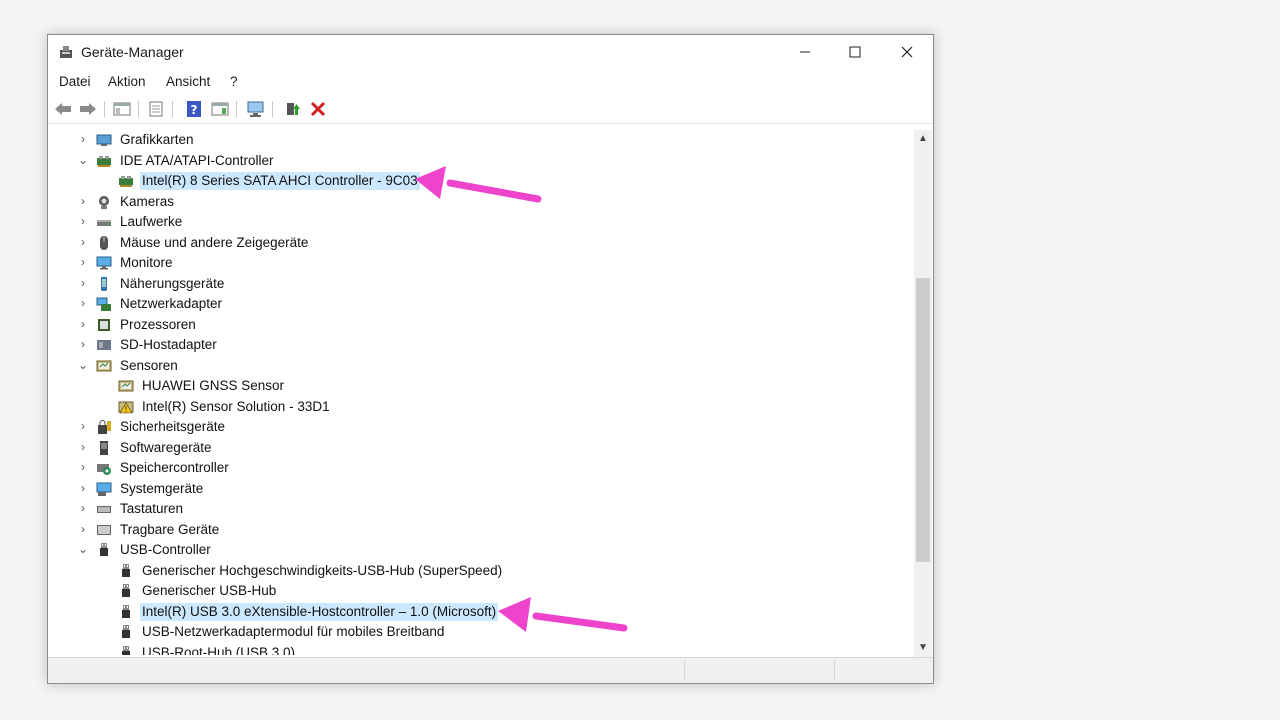  I want to click on device-category-row: › Softwaregeräte, so click(481, 448).